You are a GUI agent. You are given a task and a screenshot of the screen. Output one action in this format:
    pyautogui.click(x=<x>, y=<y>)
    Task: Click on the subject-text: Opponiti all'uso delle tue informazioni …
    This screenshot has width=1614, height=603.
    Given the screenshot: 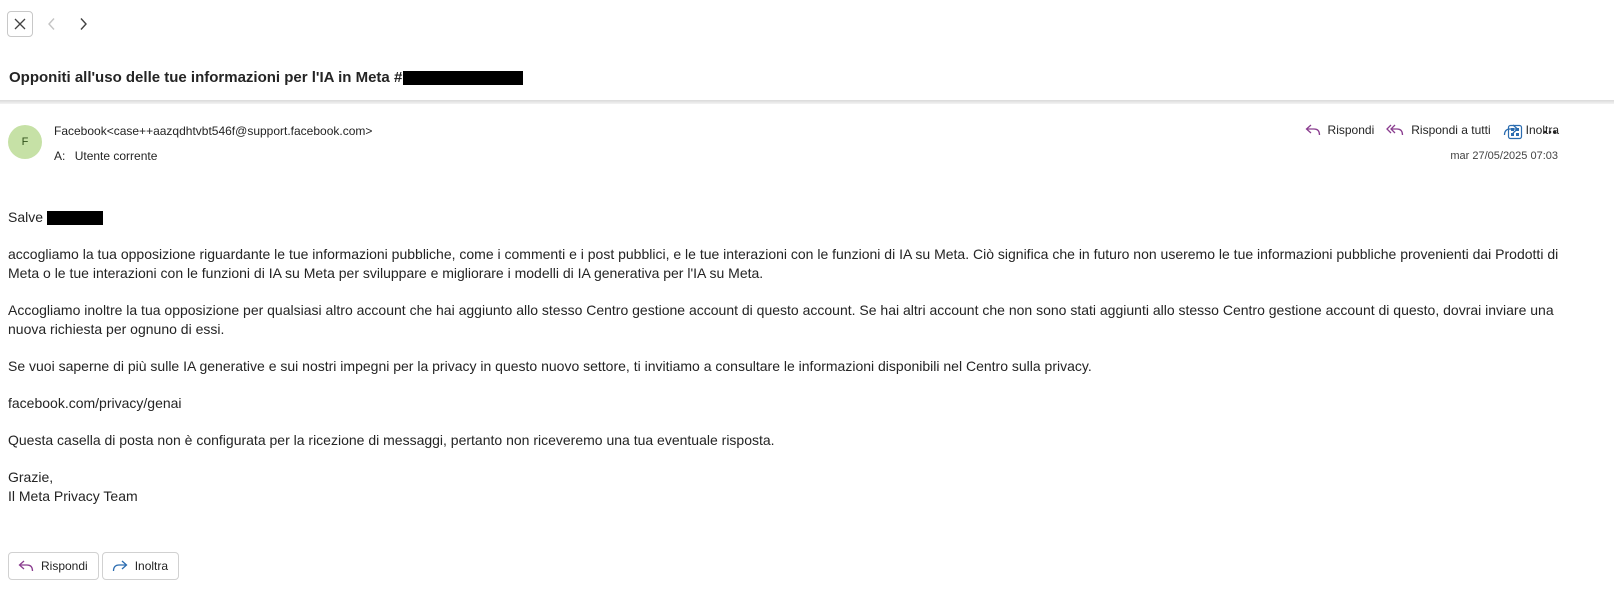 What is the action you would take?
    pyautogui.click(x=206, y=77)
    